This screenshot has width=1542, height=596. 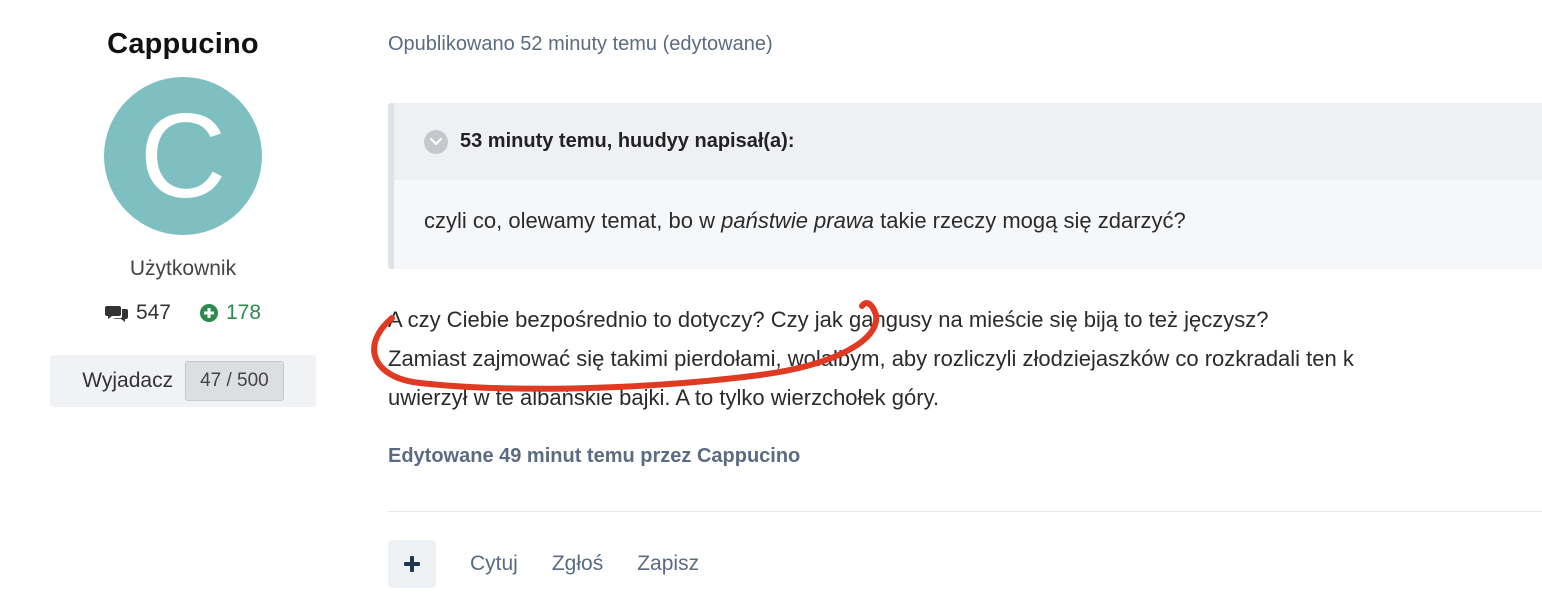 I want to click on plus-icon, so click(x=412, y=564).